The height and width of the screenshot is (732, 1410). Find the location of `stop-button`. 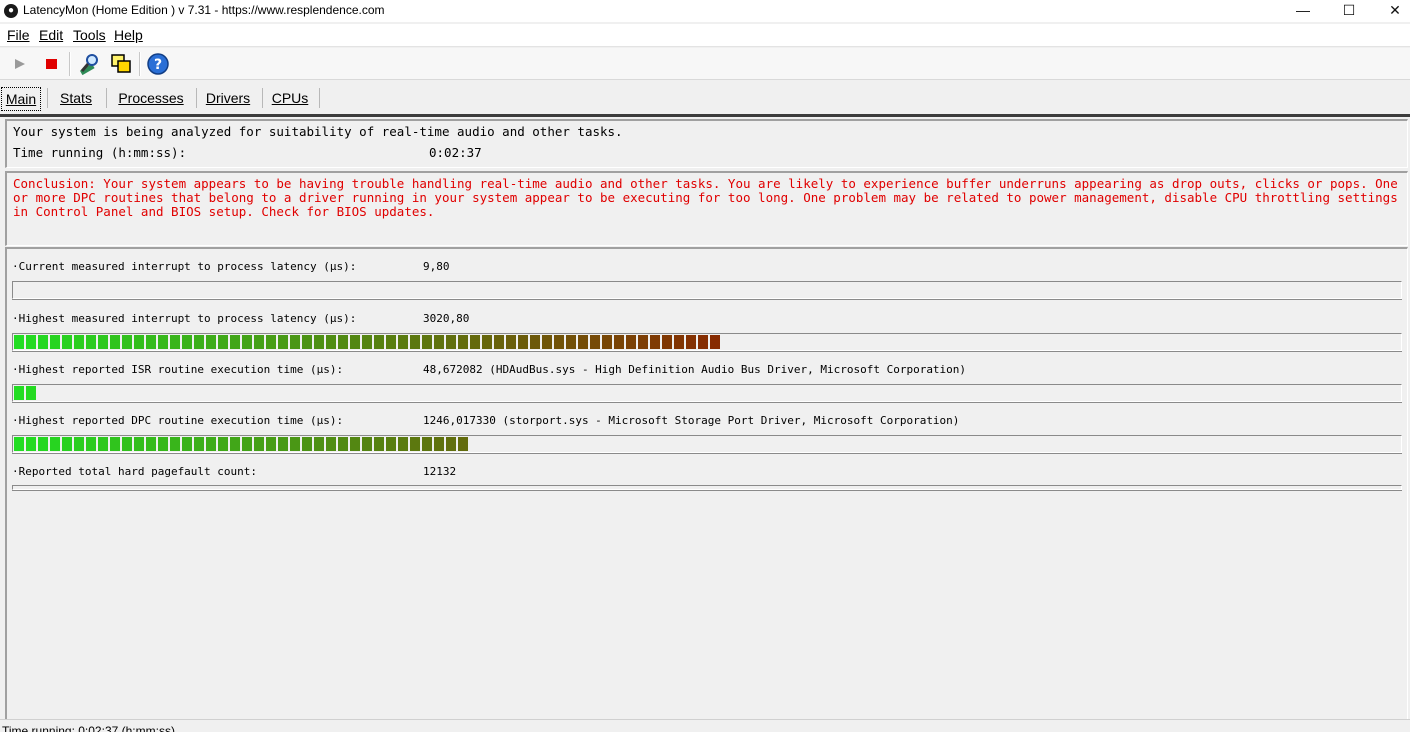

stop-button is located at coordinates (51, 64).